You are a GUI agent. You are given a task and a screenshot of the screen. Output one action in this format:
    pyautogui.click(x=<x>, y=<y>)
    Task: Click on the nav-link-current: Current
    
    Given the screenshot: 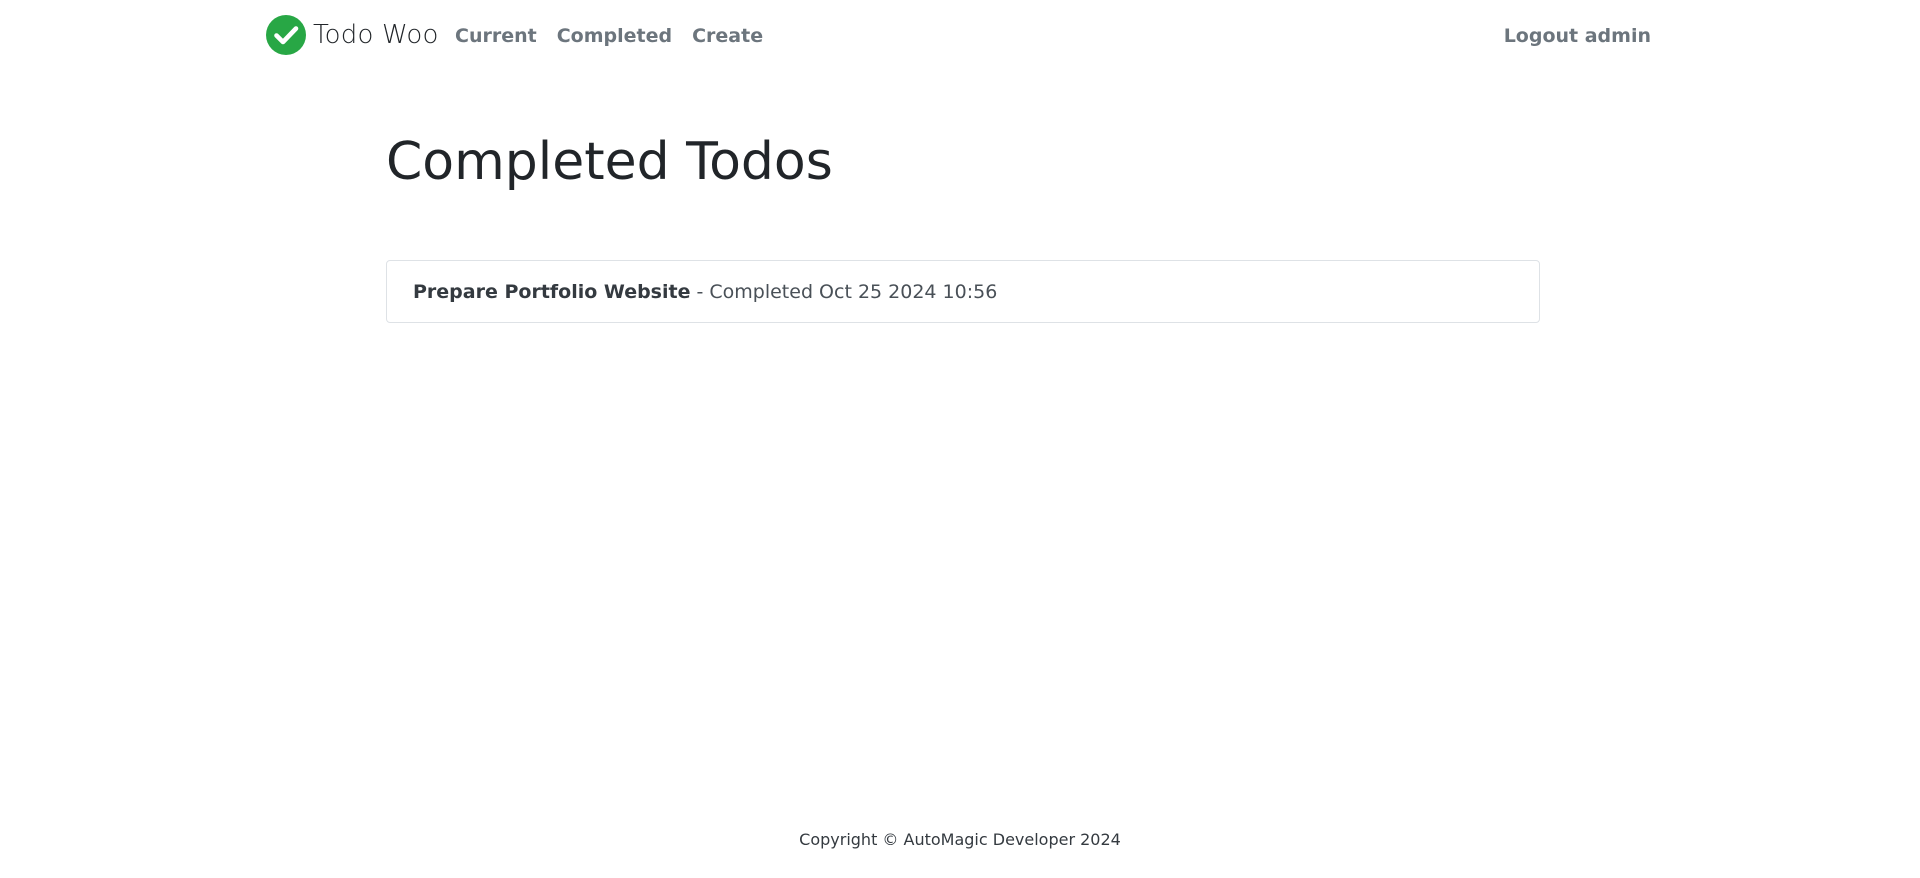 What is the action you would take?
    pyautogui.click(x=501, y=36)
    